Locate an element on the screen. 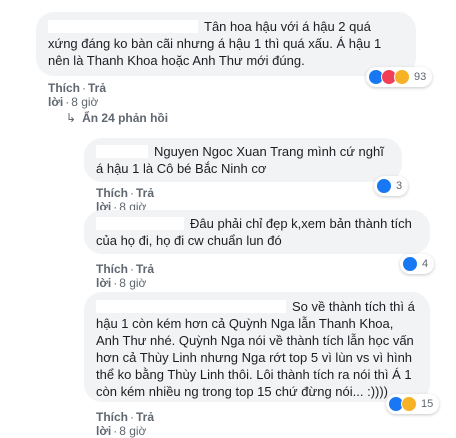  reactions-summary: 3 is located at coordinates (391, 186).